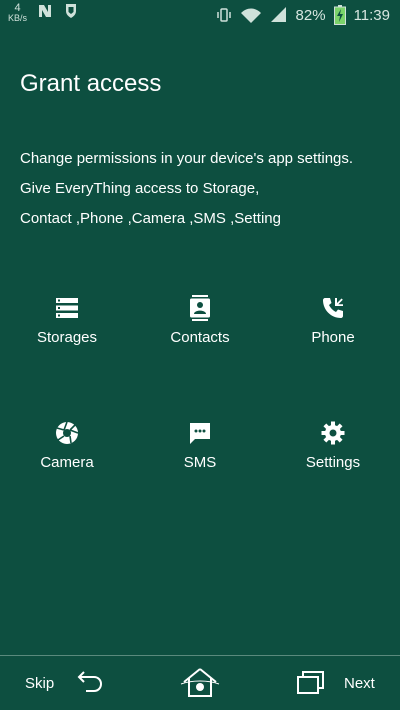 Image resolution: width=400 pixels, height=710 pixels. What do you see at coordinates (91, 83) in the screenshot?
I see `page-title: Grant access` at bounding box center [91, 83].